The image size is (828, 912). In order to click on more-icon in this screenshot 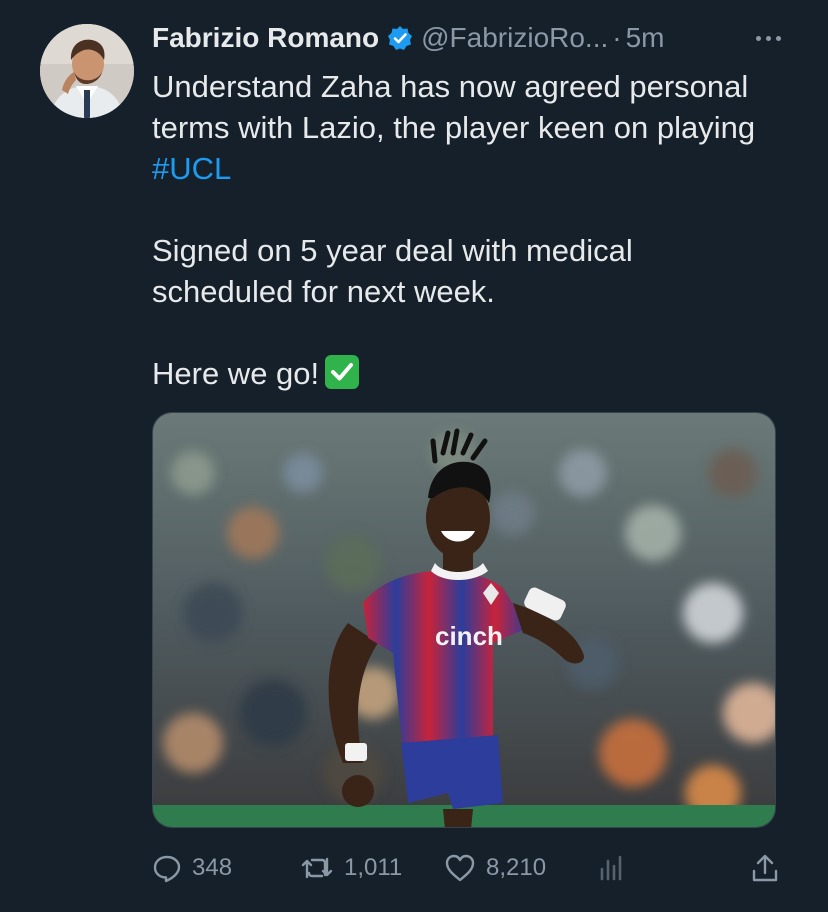, I will do `click(768, 38)`.